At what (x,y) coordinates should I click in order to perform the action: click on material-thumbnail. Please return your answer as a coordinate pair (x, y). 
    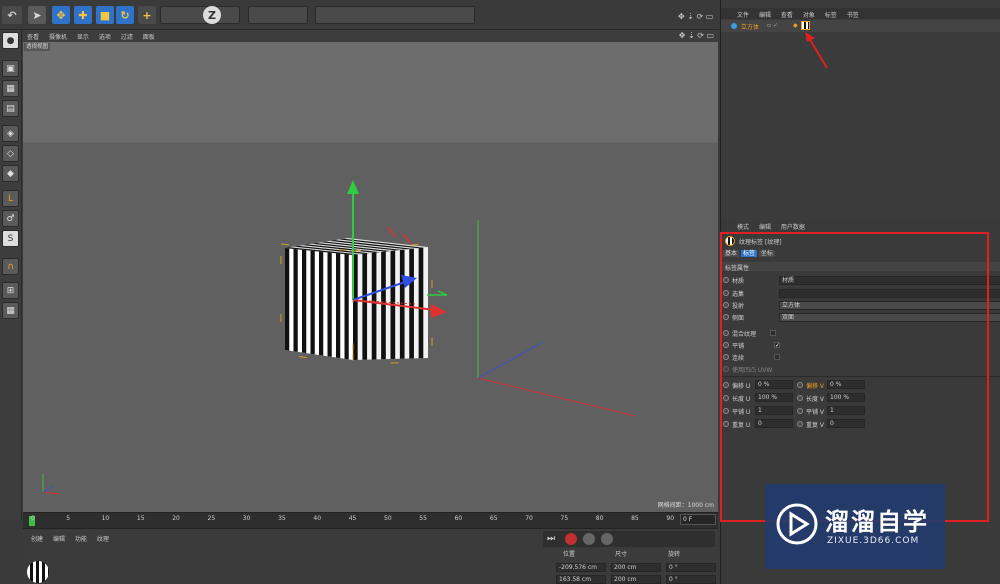
    Looking at the image, I should click on (38, 572).